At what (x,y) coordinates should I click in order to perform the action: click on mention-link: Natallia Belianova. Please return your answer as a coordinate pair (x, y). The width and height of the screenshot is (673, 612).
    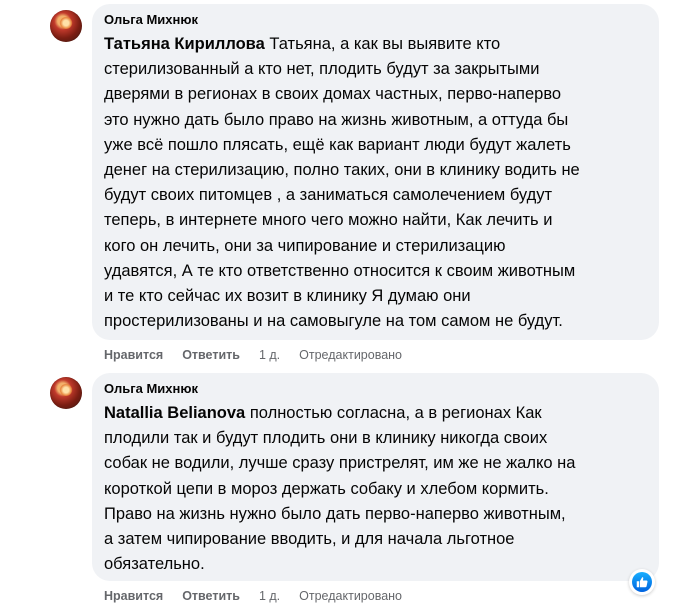
    Looking at the image, I should click on (174, 413).